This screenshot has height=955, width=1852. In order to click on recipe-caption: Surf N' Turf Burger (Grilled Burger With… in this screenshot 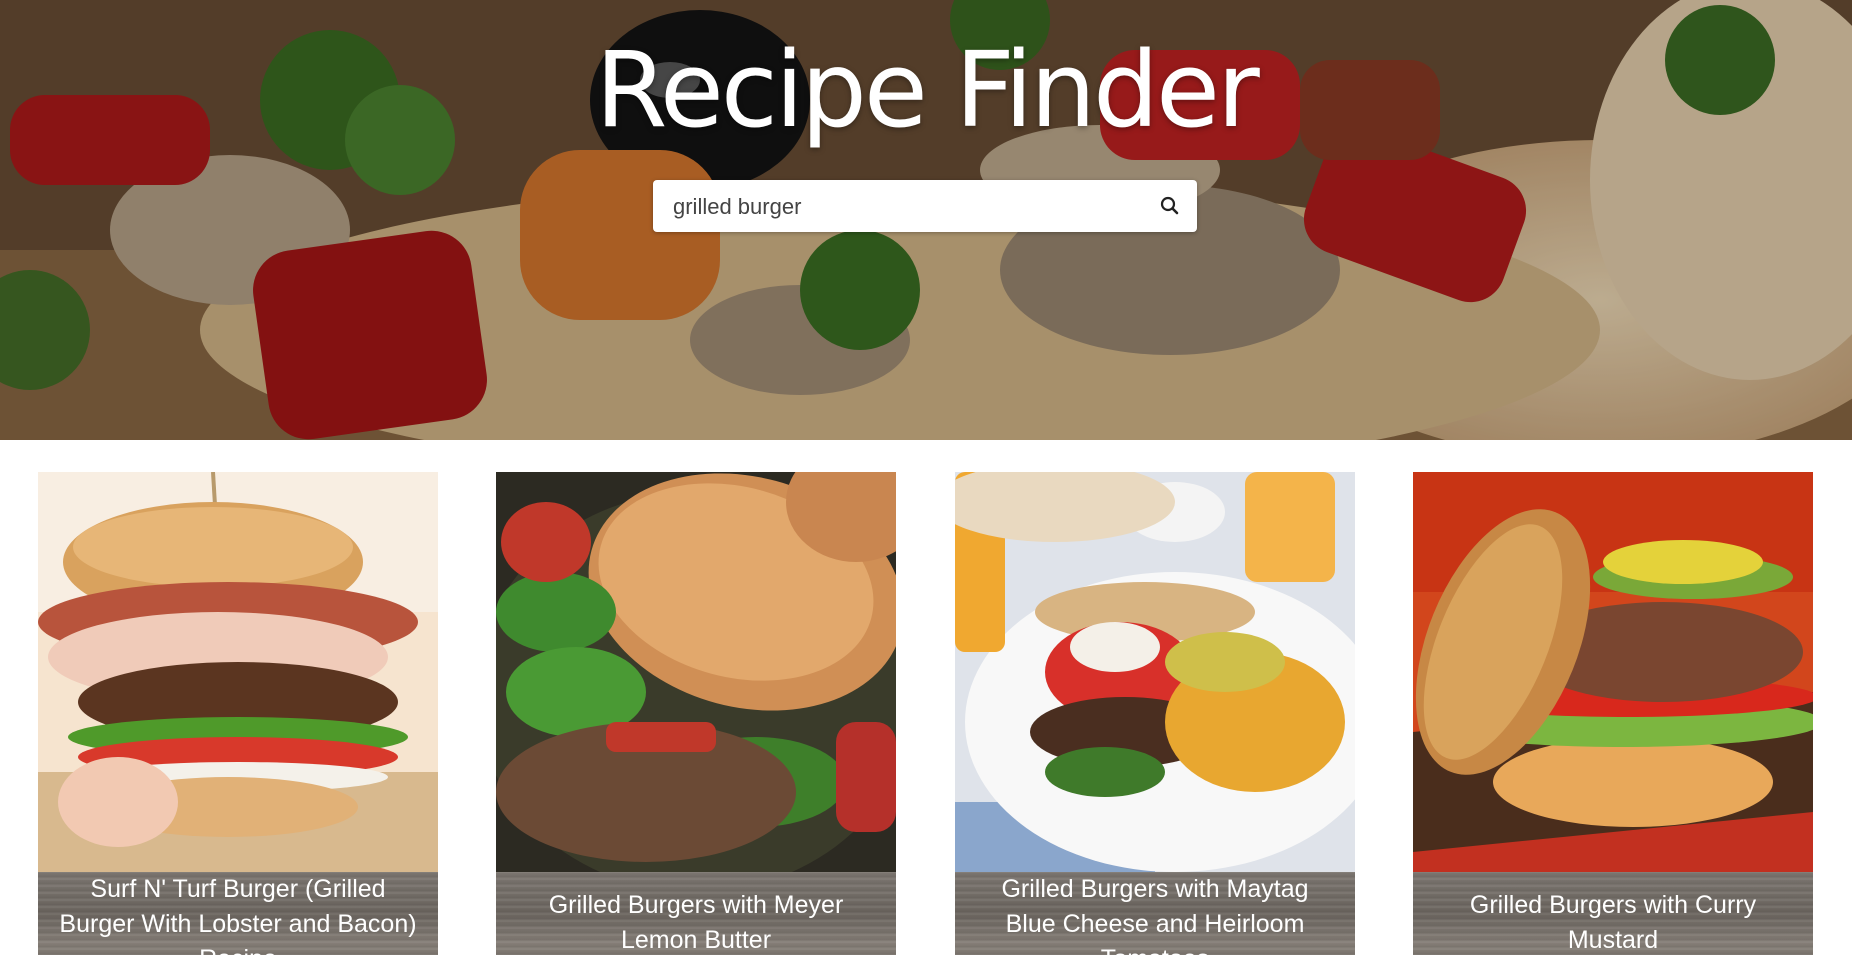, I will do `click(238, 913)`.